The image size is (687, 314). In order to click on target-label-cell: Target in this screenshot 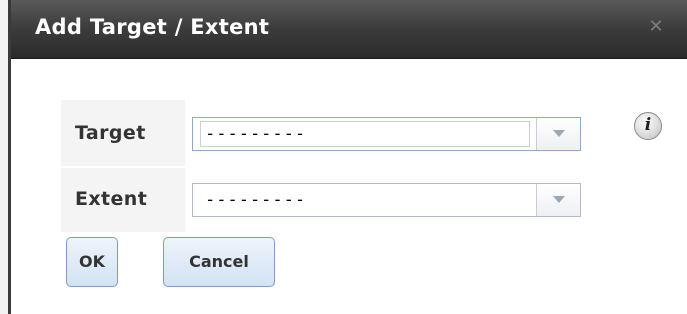, I will do `click(123, 133)`.